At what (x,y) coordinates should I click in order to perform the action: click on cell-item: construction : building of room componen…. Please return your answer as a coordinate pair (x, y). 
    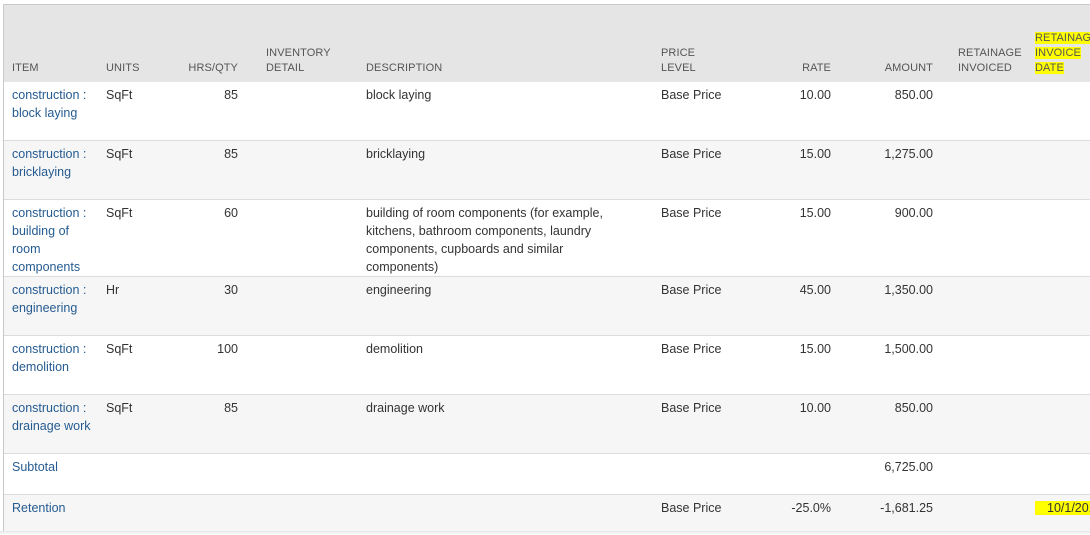
    Looking at the image, I should click on (51, 238).